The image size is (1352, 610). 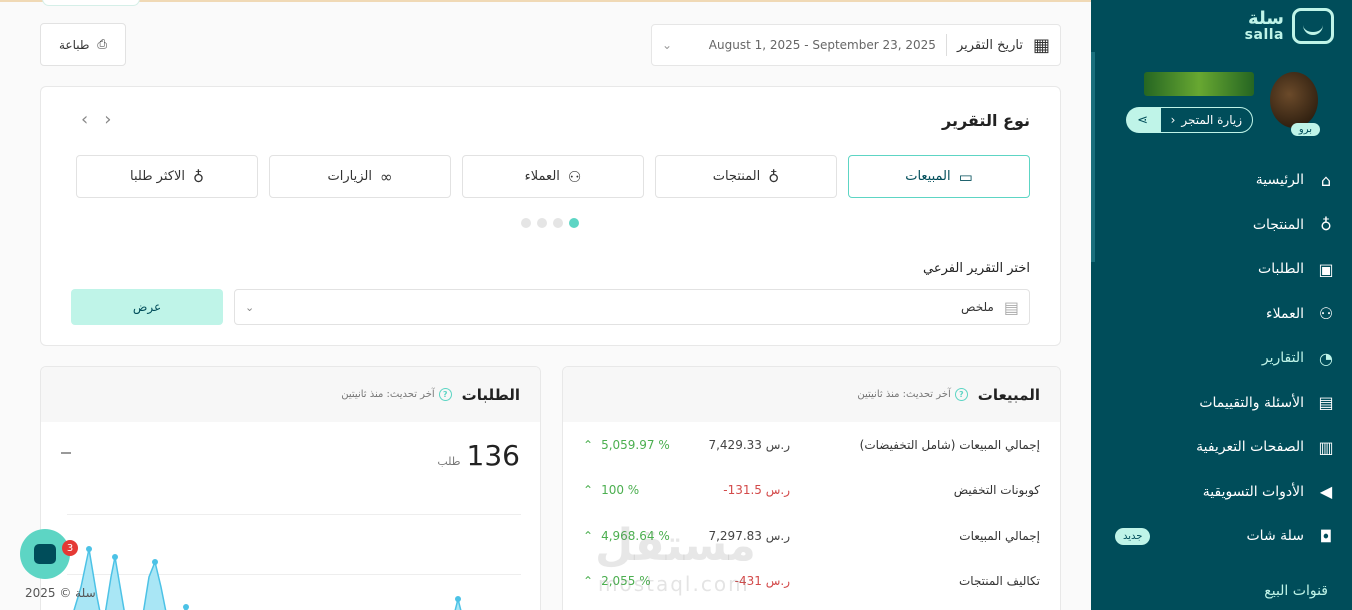 I want to click on new-badge: جديد, so click(x=1133, y=536).